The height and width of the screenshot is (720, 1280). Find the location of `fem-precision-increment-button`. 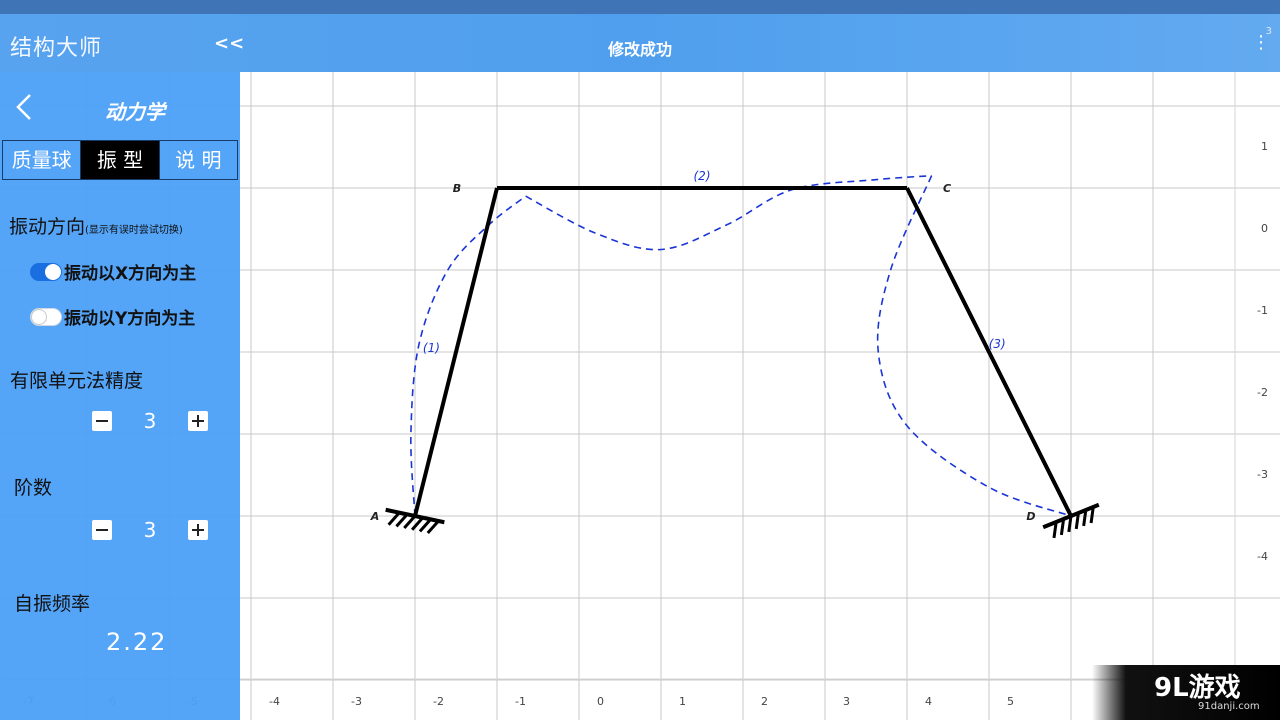

fem-precision-increment-button is located at coordinates (198, 421).